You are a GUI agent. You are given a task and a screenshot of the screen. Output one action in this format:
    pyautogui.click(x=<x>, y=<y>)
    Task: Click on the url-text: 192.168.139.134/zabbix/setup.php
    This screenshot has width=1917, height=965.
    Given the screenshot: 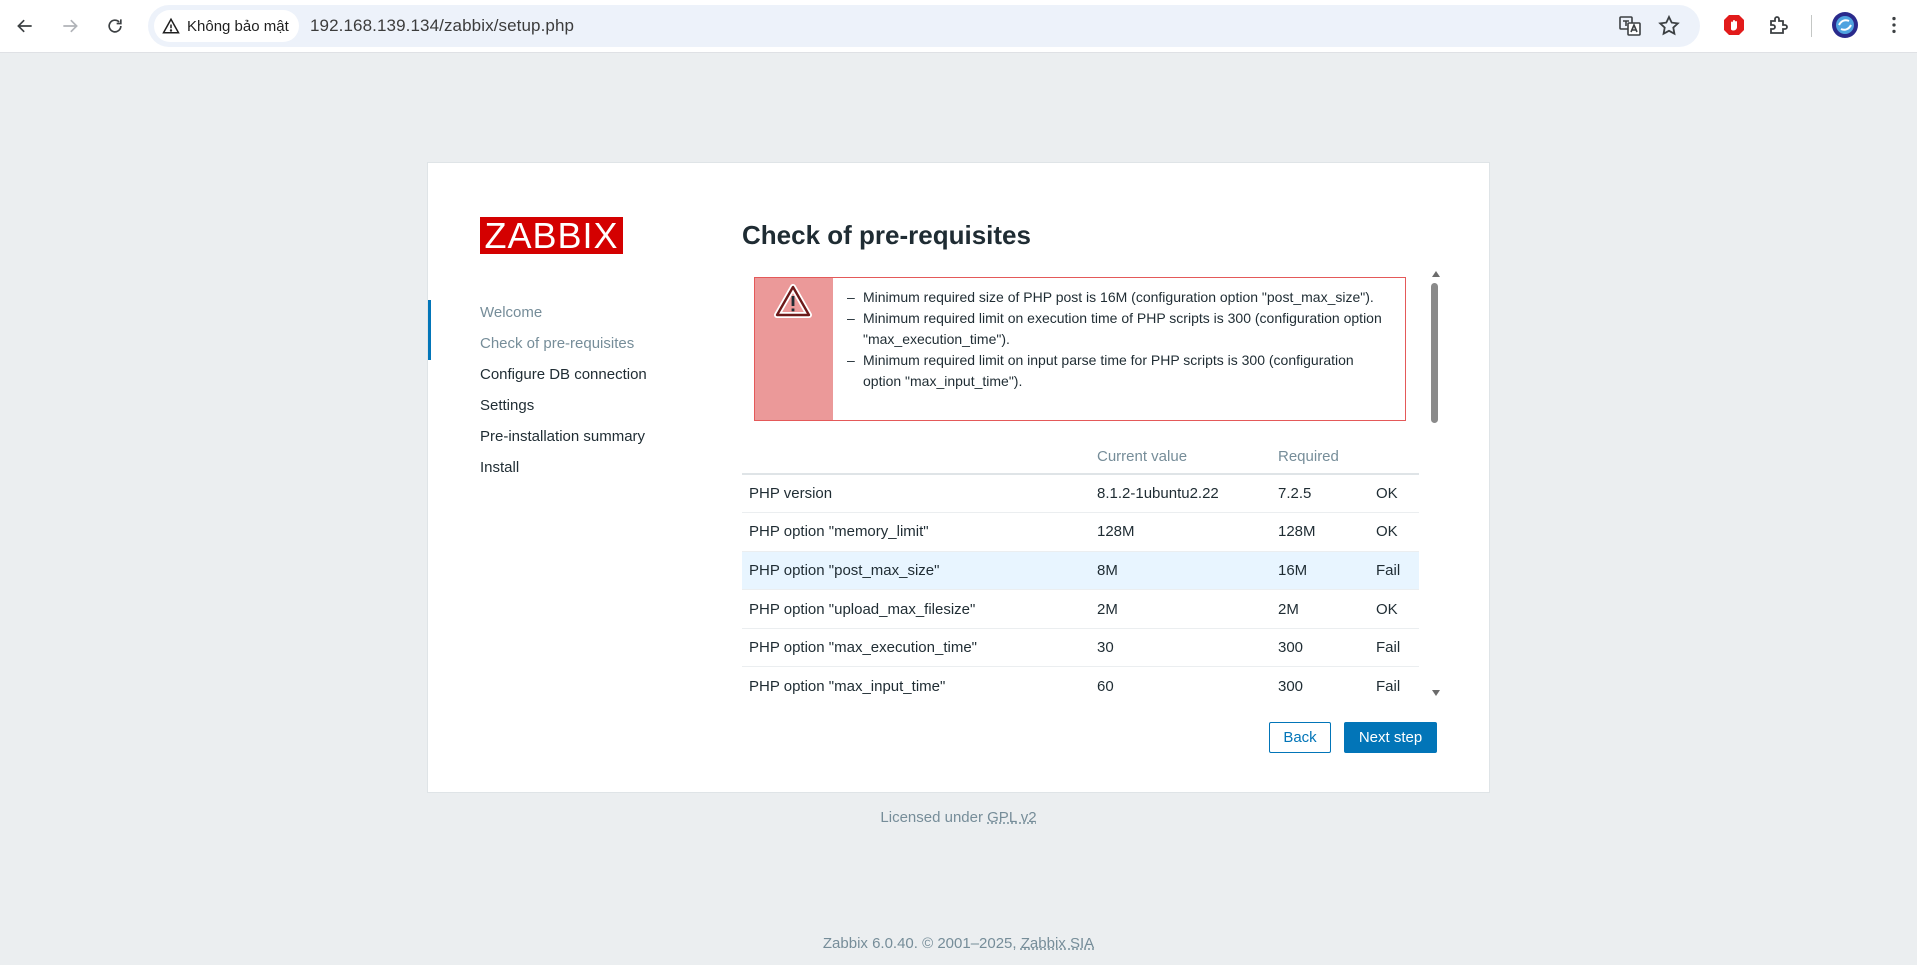 What is the action you would take?
    pyautogui.click(x=442, y=26)
    